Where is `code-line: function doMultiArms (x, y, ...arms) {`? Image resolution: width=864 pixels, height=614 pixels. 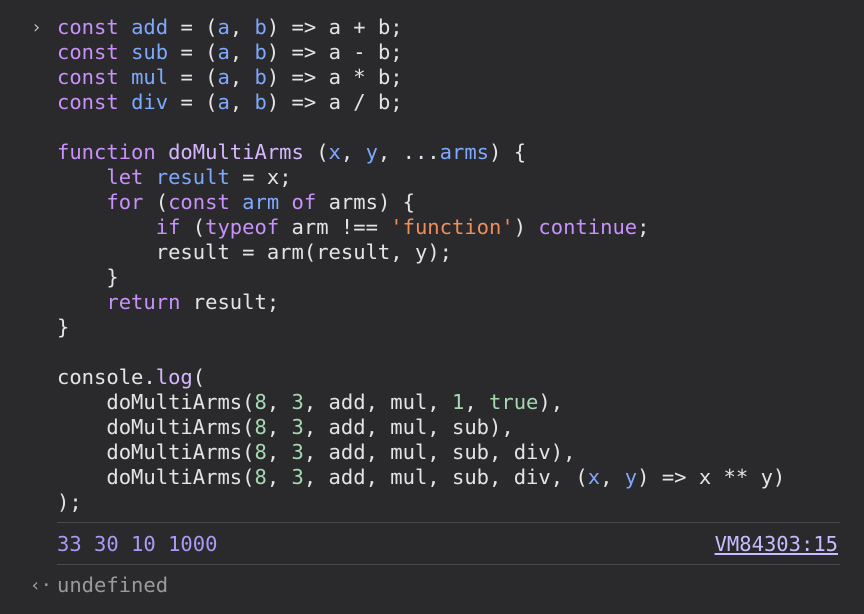
code-line: function doMultiArms (x, y, ...arms) { is located at coordinates (292, 152).